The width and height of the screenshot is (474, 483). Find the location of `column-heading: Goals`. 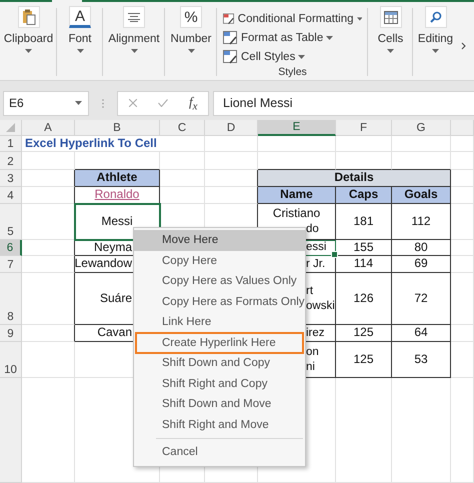

column-heading: Goals is located at coordinates (421, 195).